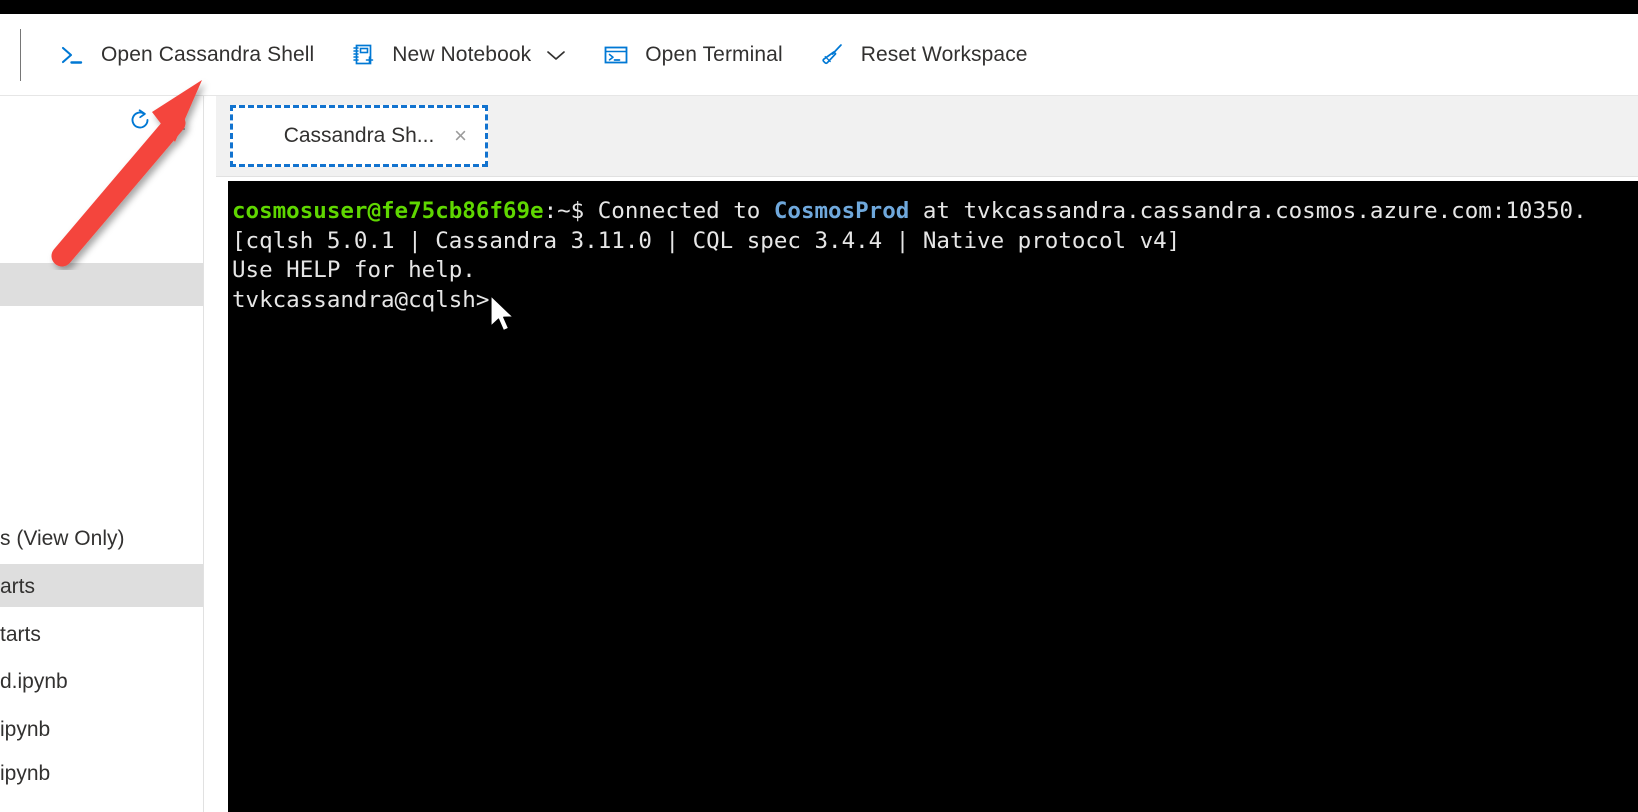 The image size is (1638, 812). Describe the element at coordinates (20, 635) in the screenshot. I see `sidebar-item-2: tarts` at that location.